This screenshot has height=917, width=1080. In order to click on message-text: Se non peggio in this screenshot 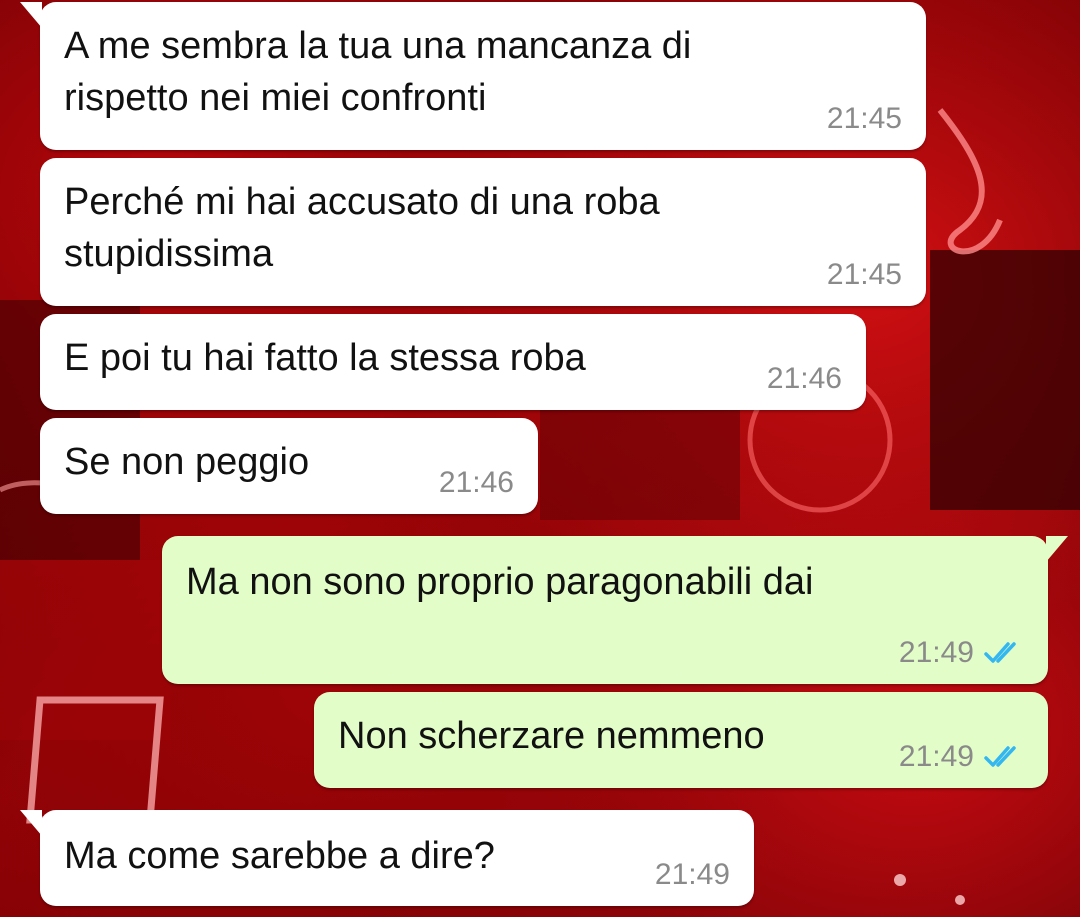, I will do `click(187, 462)`.